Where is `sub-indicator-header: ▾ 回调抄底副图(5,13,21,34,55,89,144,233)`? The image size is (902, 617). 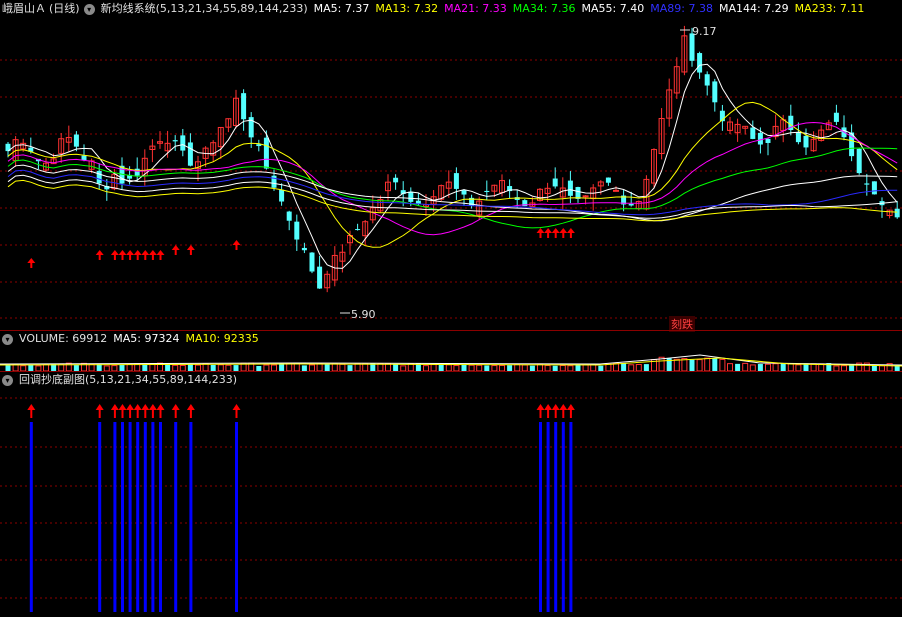
sub-indicator-header: ▾ 回调抄底副图(5,13,21,34,55,89,144,233) is located at coordinates (451, 380).